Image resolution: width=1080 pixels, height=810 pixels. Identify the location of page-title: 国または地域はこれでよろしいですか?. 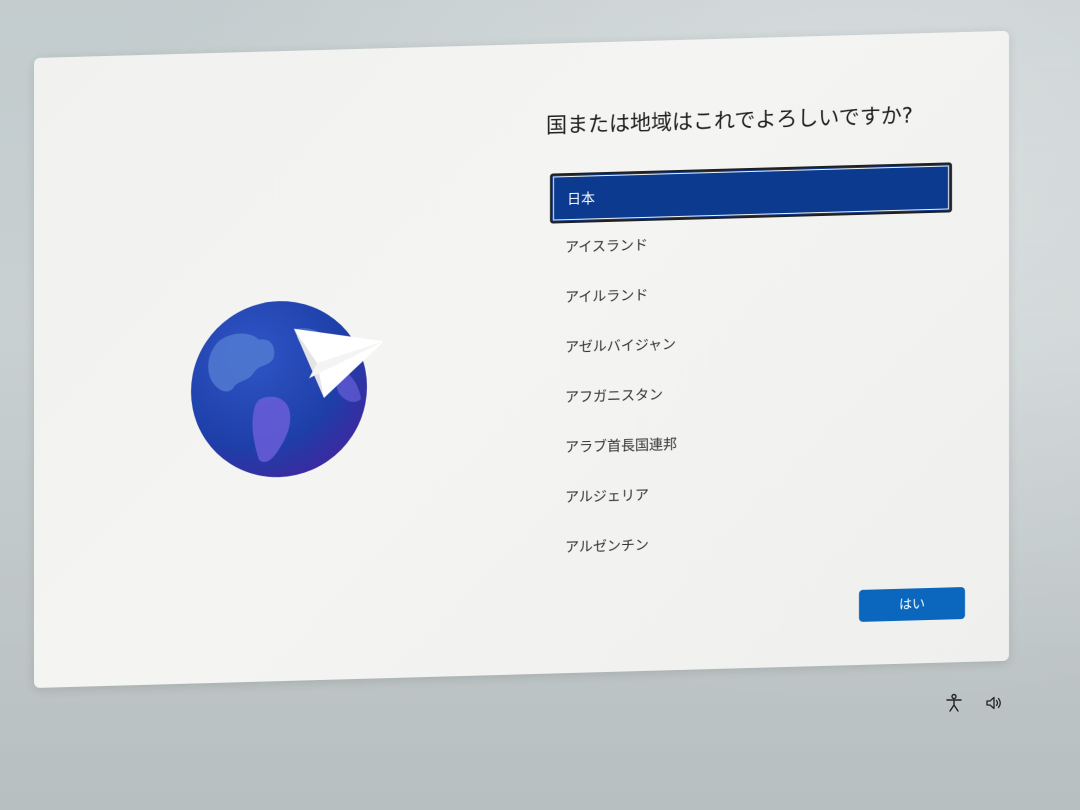
(729, 120).